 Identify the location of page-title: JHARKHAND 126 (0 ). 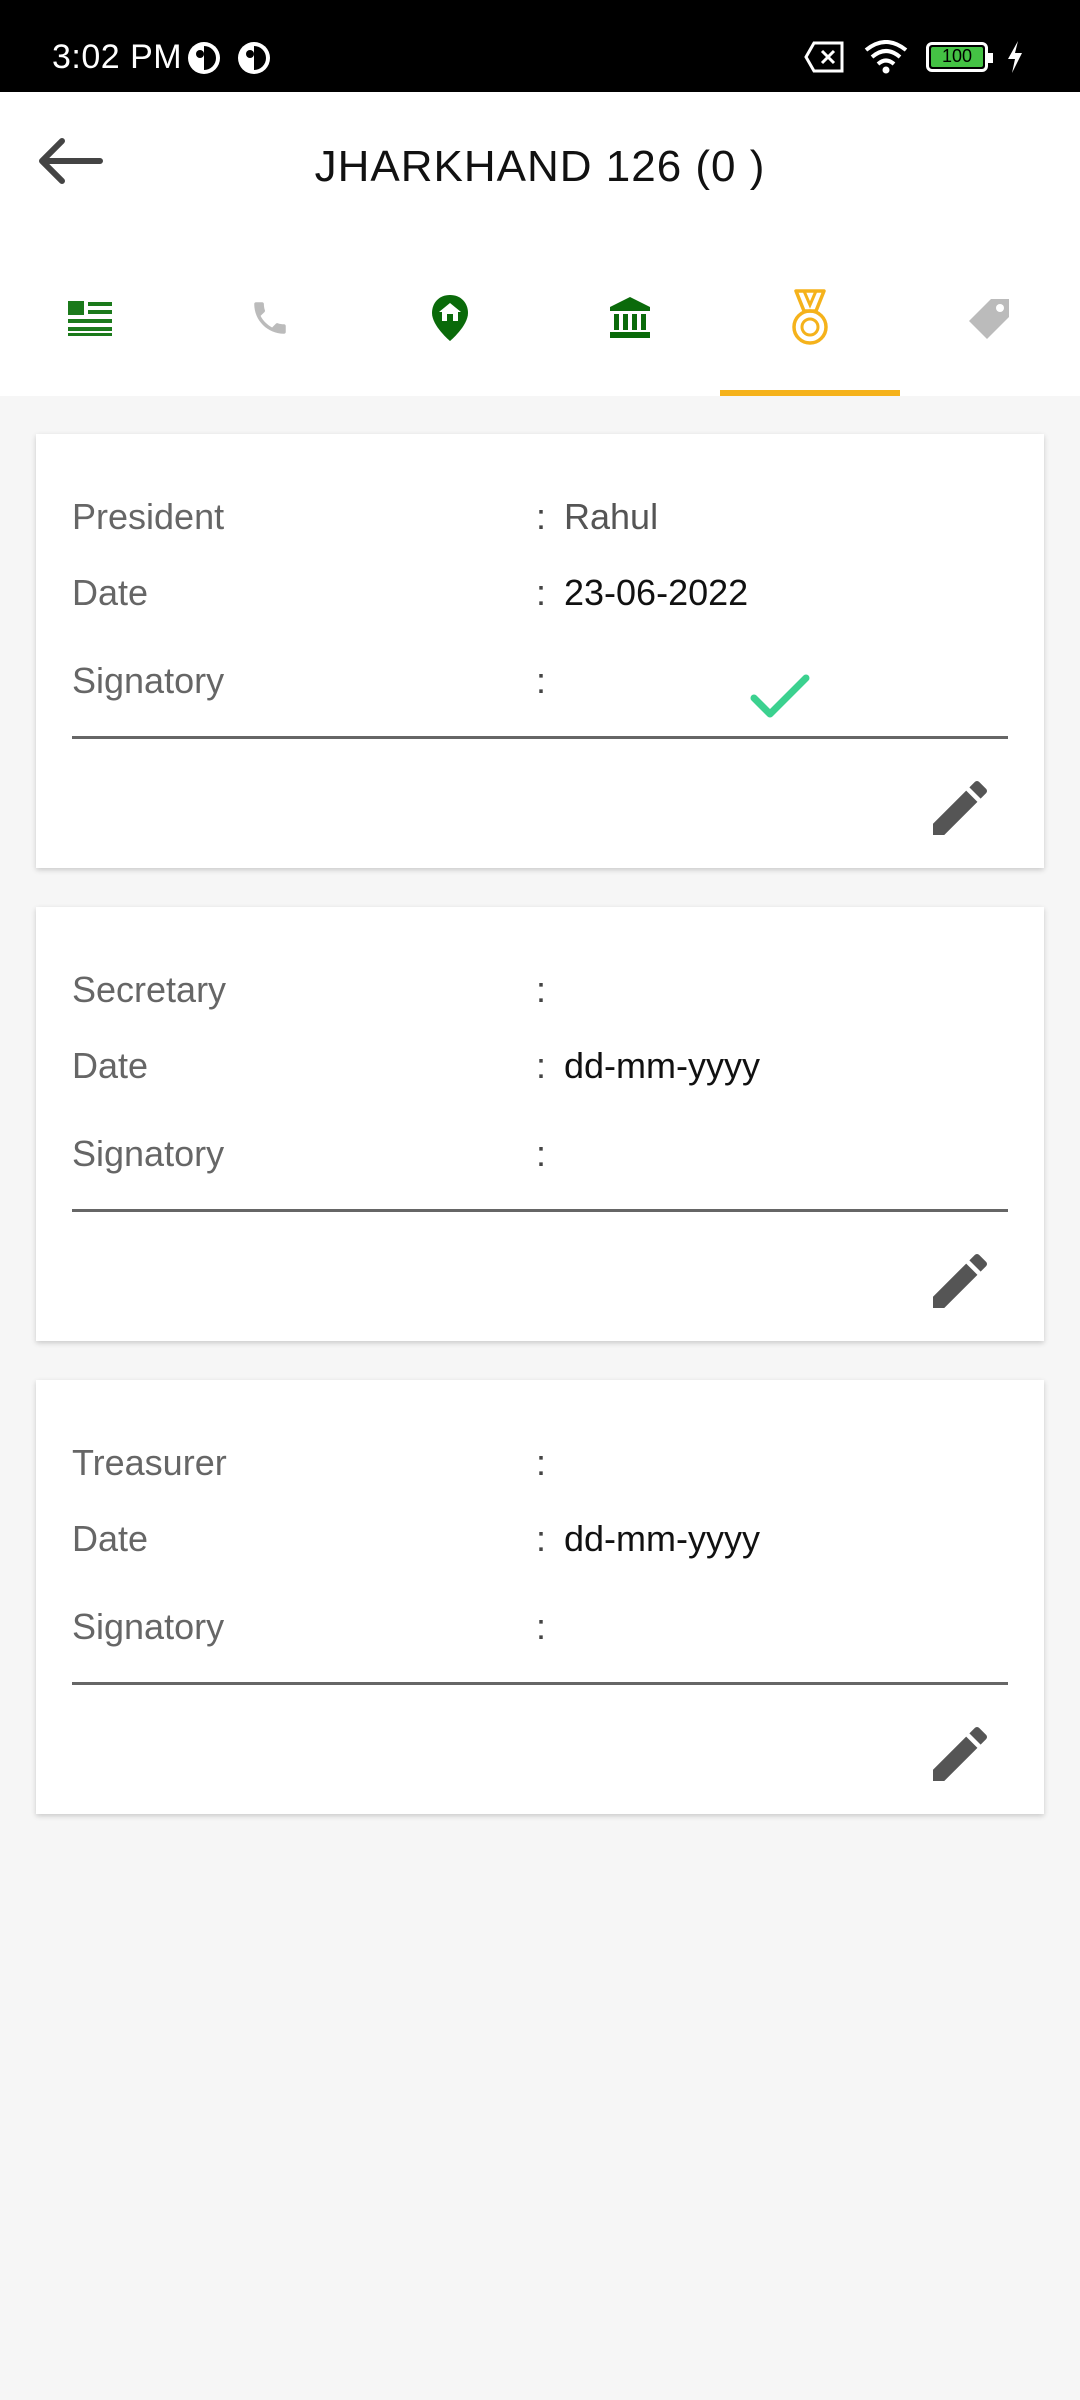
(540, 166).